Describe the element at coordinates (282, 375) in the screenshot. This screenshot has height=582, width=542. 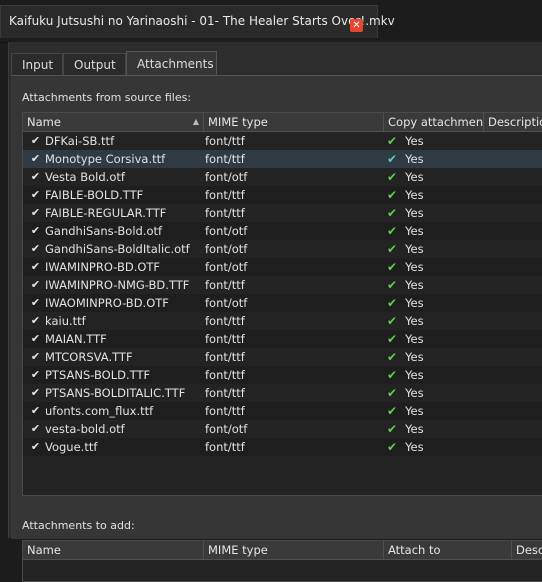
I see `table-row: ✔ PTSANS-BOLD.TTF font/ttf ✔ Yes` at that location.